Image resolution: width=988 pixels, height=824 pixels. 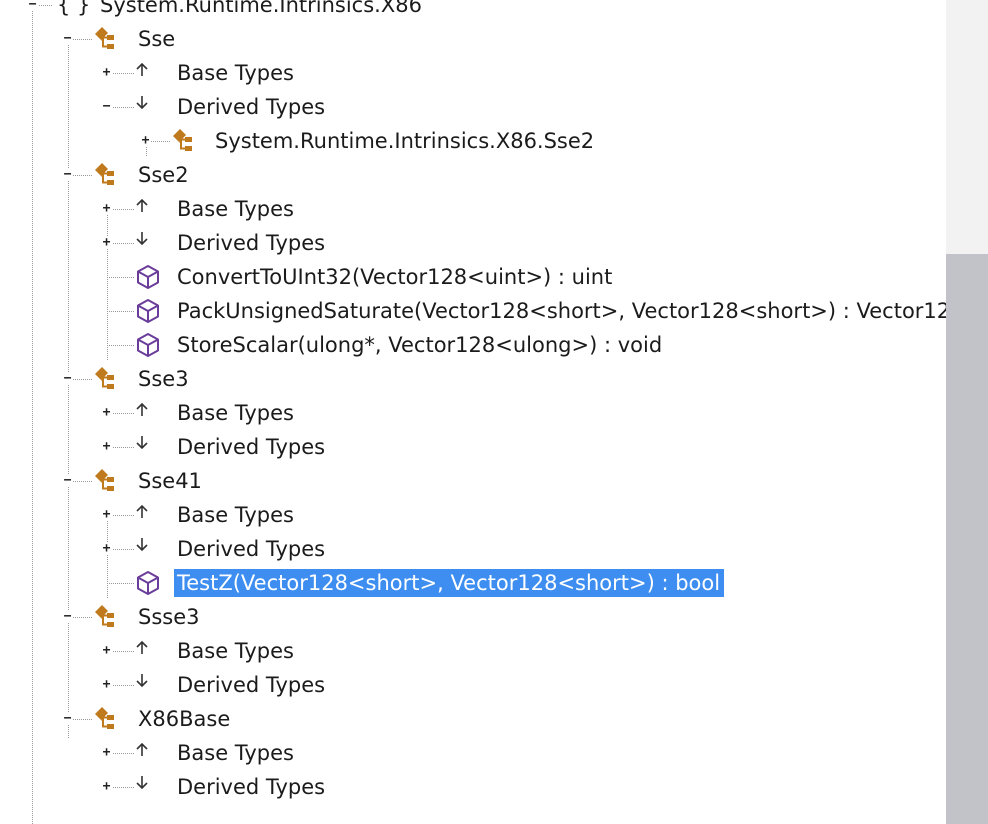 I want to click on class-label: Sse3, so click(x=164, y=379).